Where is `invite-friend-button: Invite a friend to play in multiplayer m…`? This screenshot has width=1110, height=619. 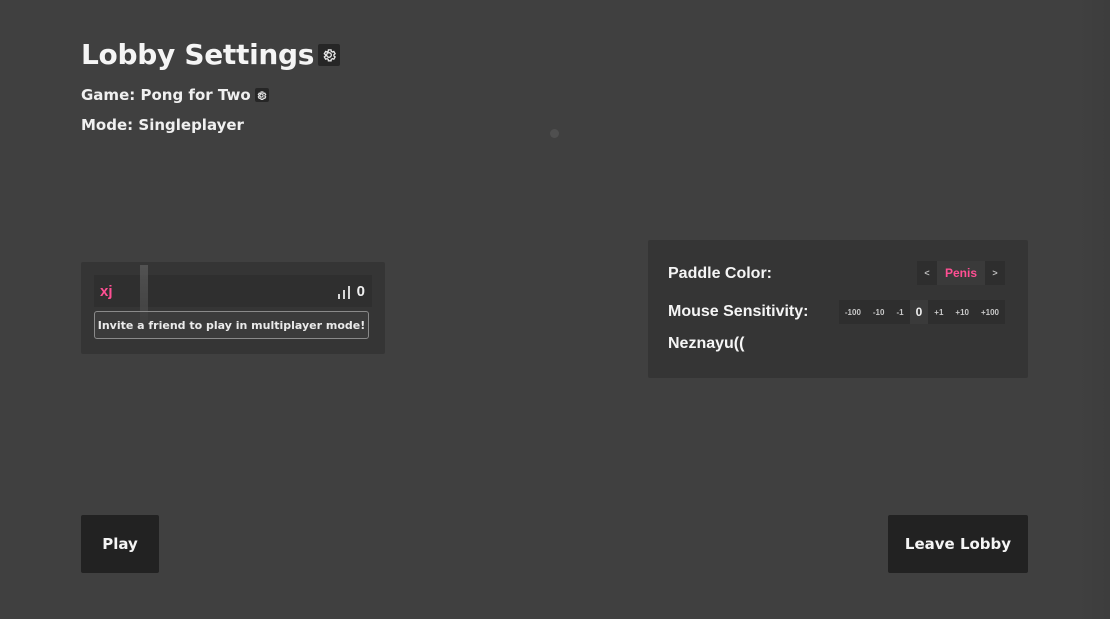
invite-friend-button: Invite a friend to play in multiplayer m… is located at coordinates (231, 325).